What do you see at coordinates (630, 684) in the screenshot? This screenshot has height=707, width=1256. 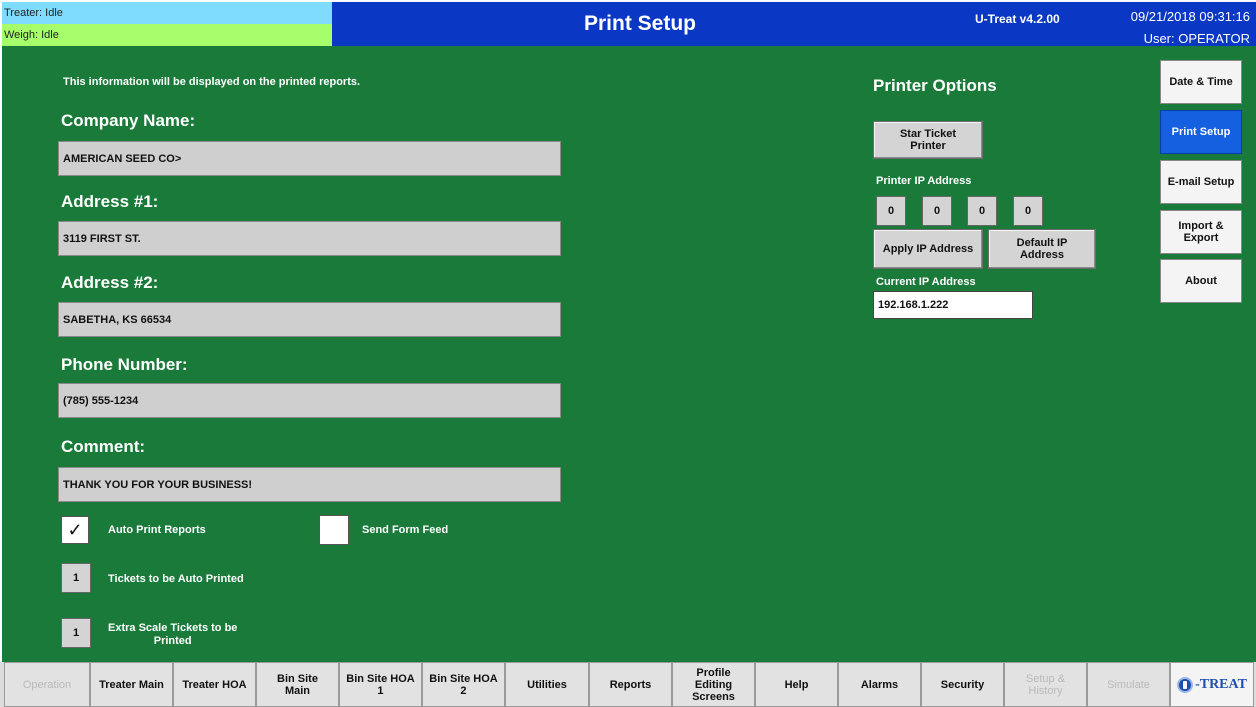 I see `nav-reports: Reports` at bounding box center [630, 684].